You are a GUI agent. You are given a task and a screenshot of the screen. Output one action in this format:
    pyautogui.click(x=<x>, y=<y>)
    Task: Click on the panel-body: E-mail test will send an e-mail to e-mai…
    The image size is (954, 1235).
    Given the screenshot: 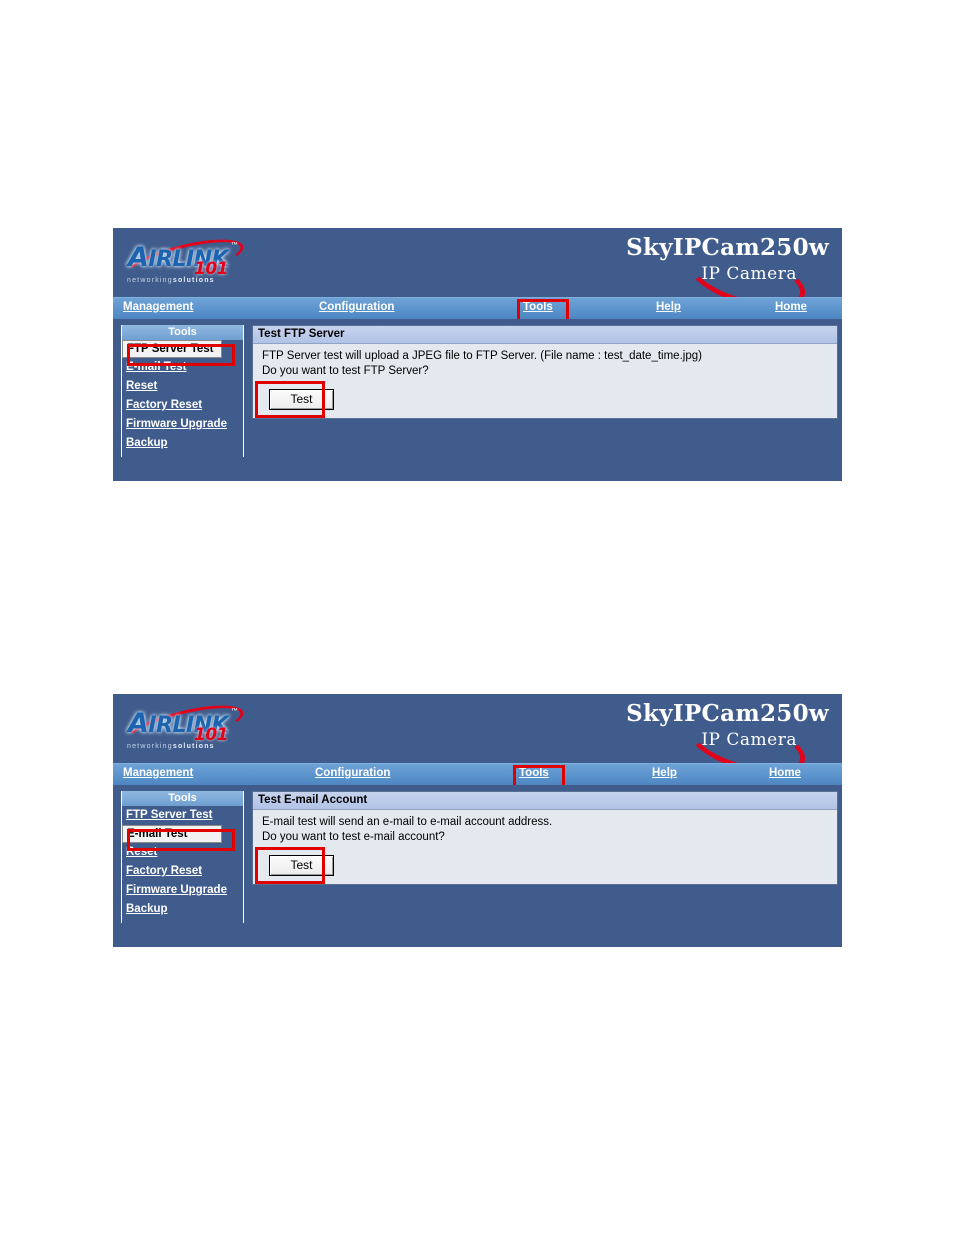 What is the action you would take?
    pyautogui.click(x=545, y=843)
    